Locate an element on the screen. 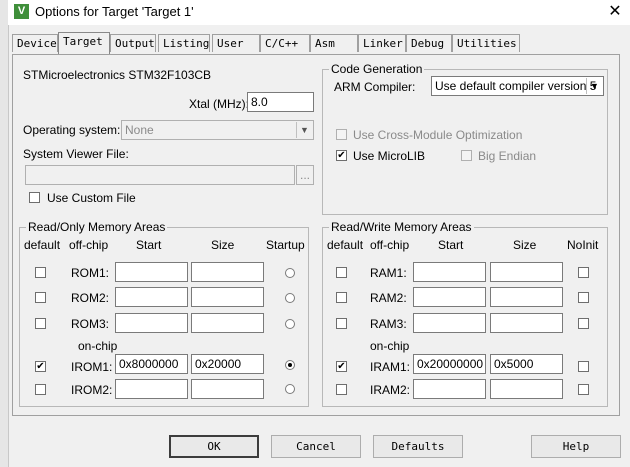  svf-label: System Viewer File: is located at coordinates (76, 154).